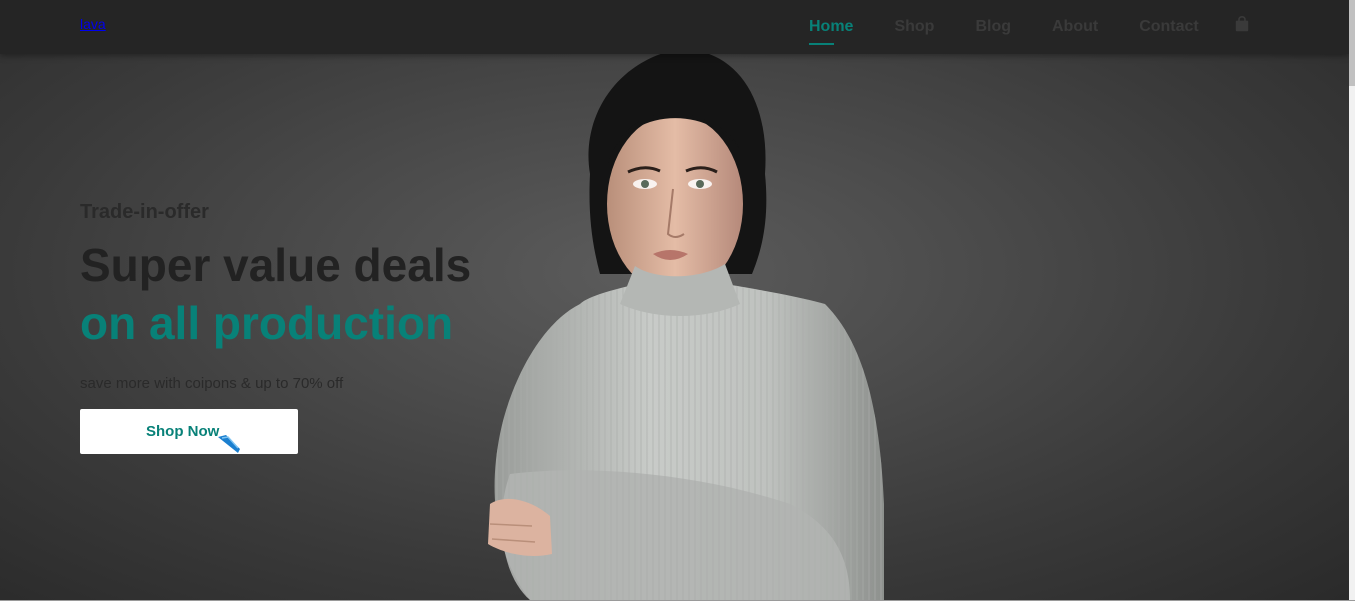 This screenshot has width=1355, height=605. What do you see at coordinates (144, 212) in the screenshot?
I see `hero-eyebrow: Trade-in-offer` at bounding box center [144, 212].